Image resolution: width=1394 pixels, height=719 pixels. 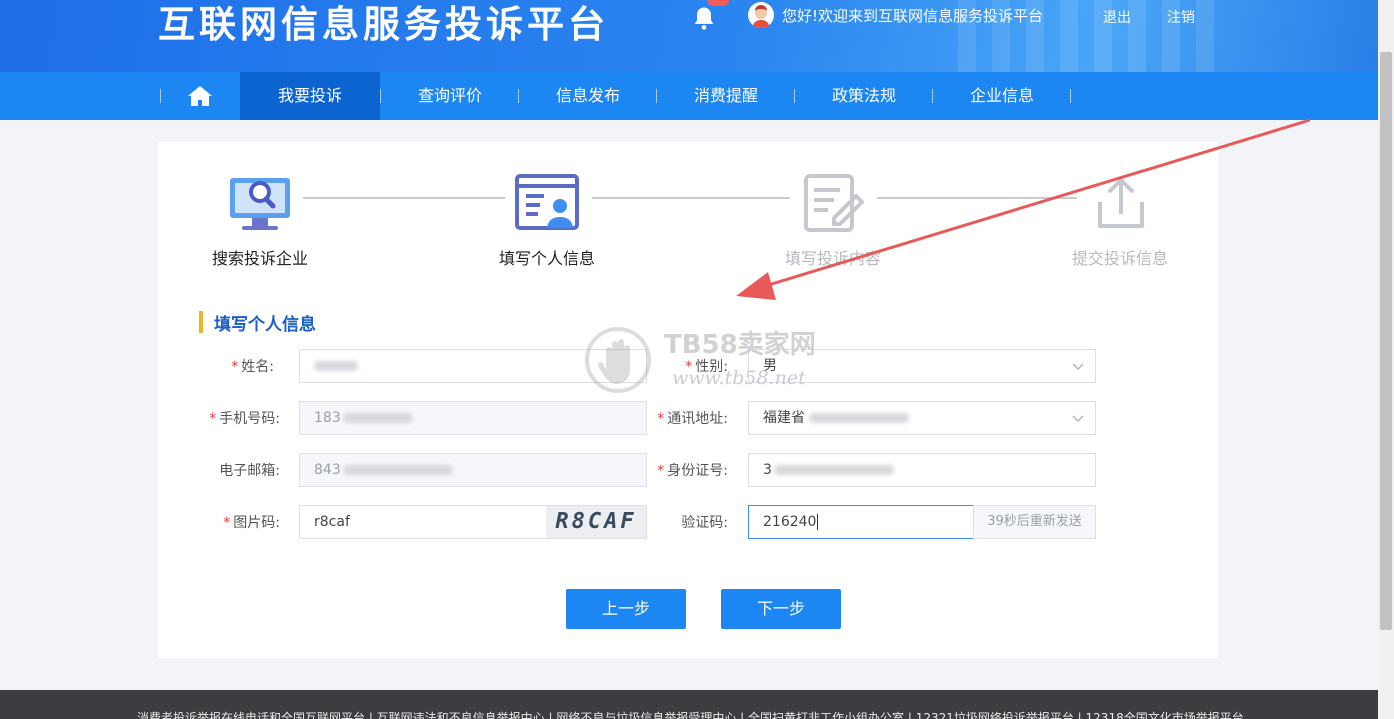 What do you see at coordinates (473, 418) in the screenshot?
I see `phone-input: 183` at bounding box center [473, 418].